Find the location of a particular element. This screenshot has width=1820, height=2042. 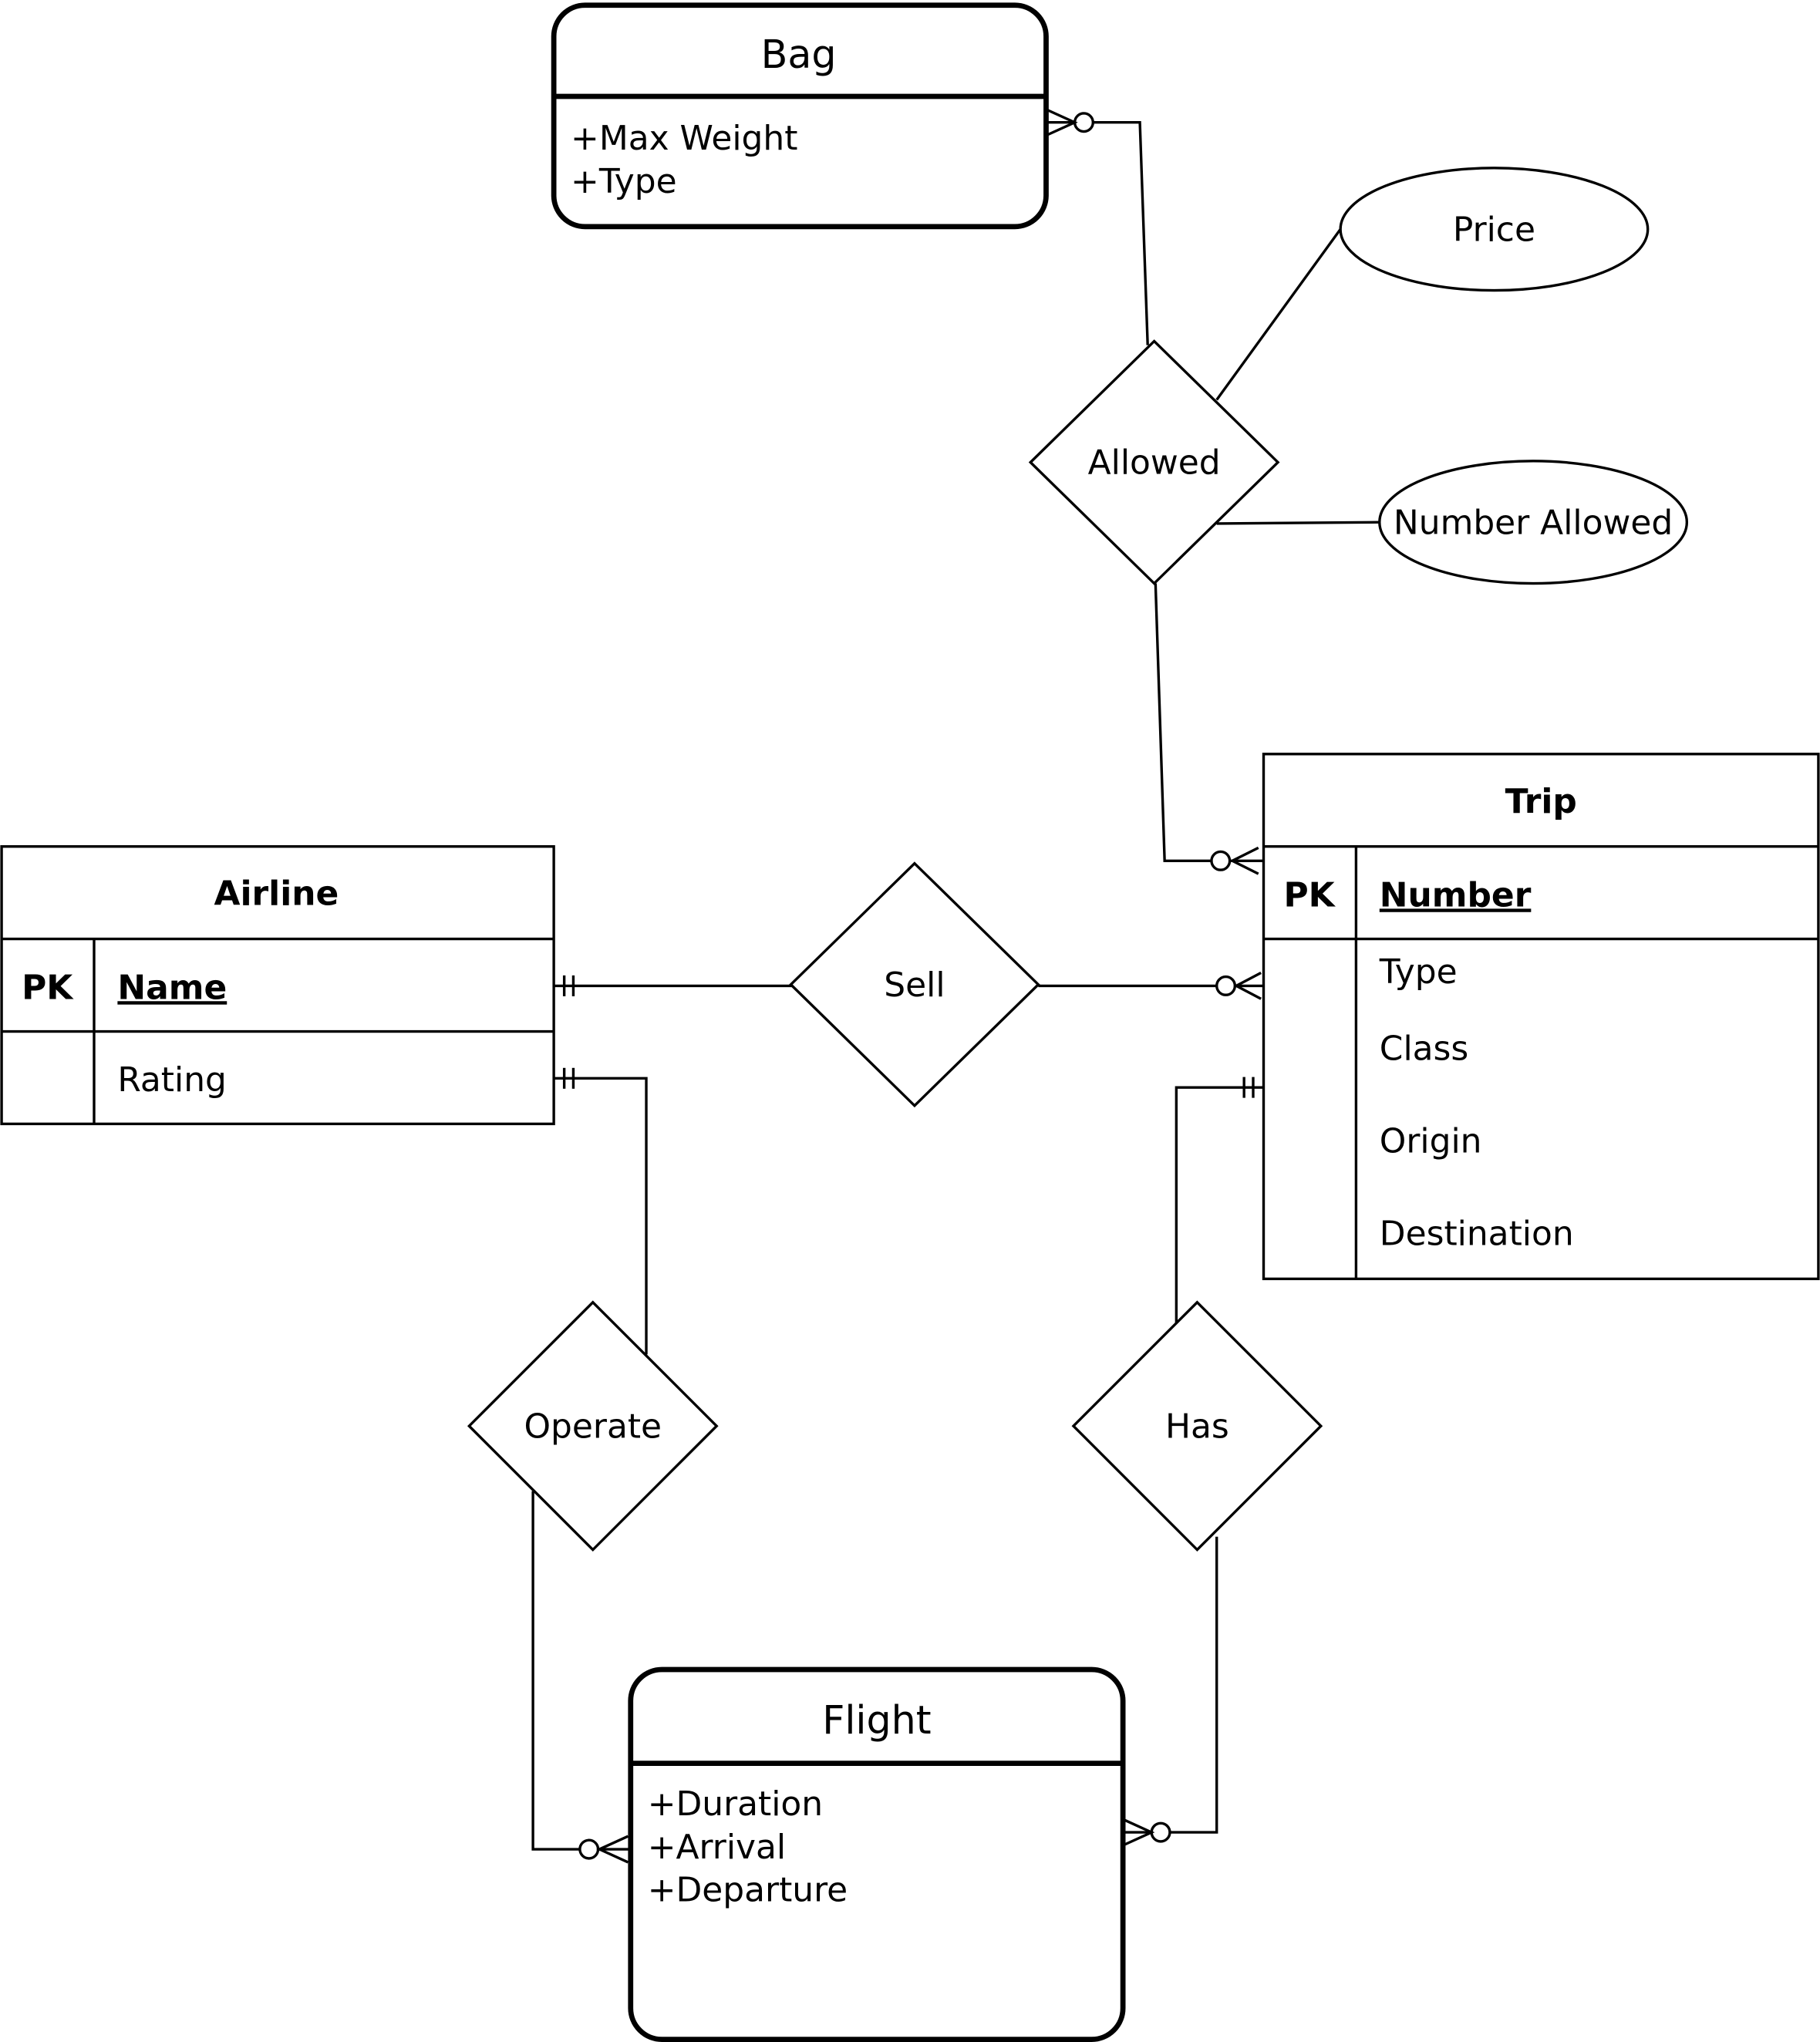

flight-title: Flight is located at coordinates (877, 1720).